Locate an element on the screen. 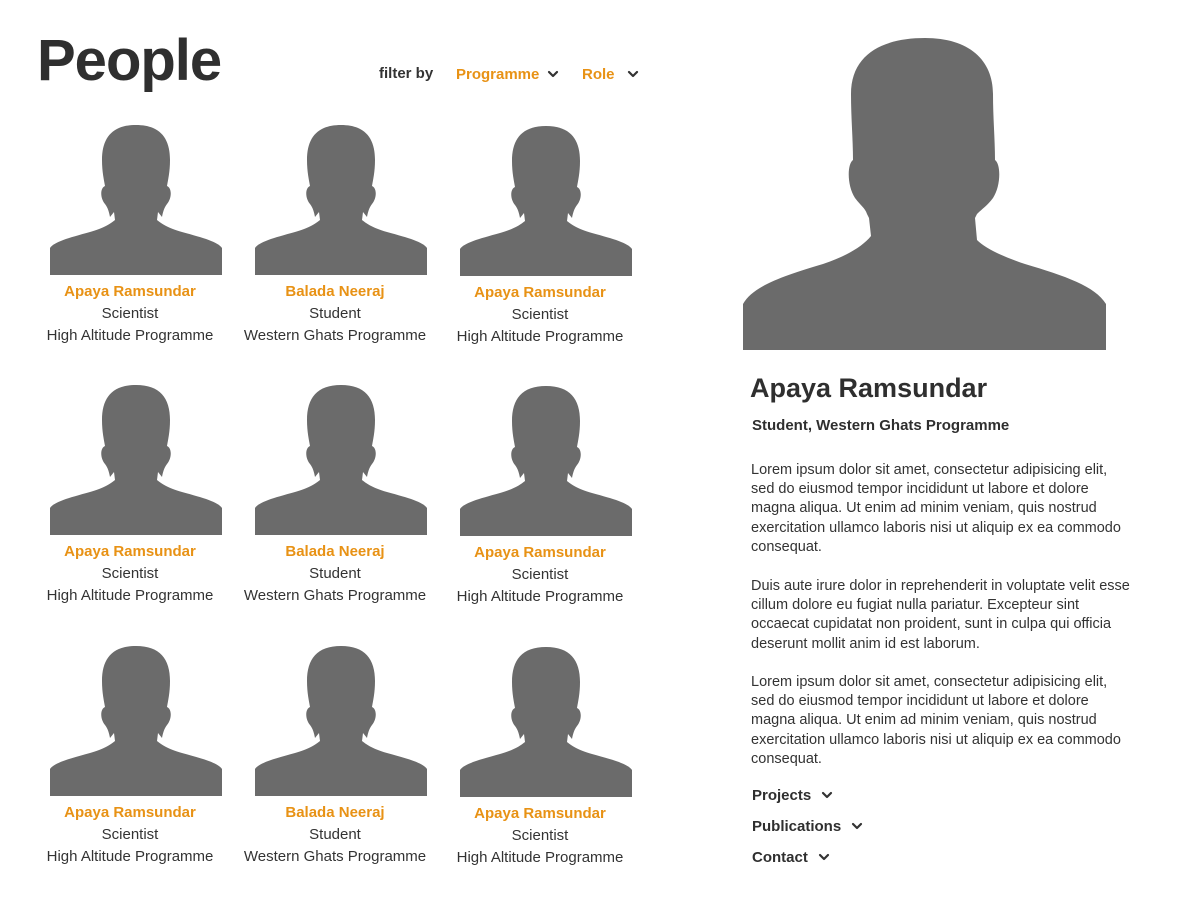 This screenshot has width=1200, height=900. page-title: People is located at coordinates (129, 60).